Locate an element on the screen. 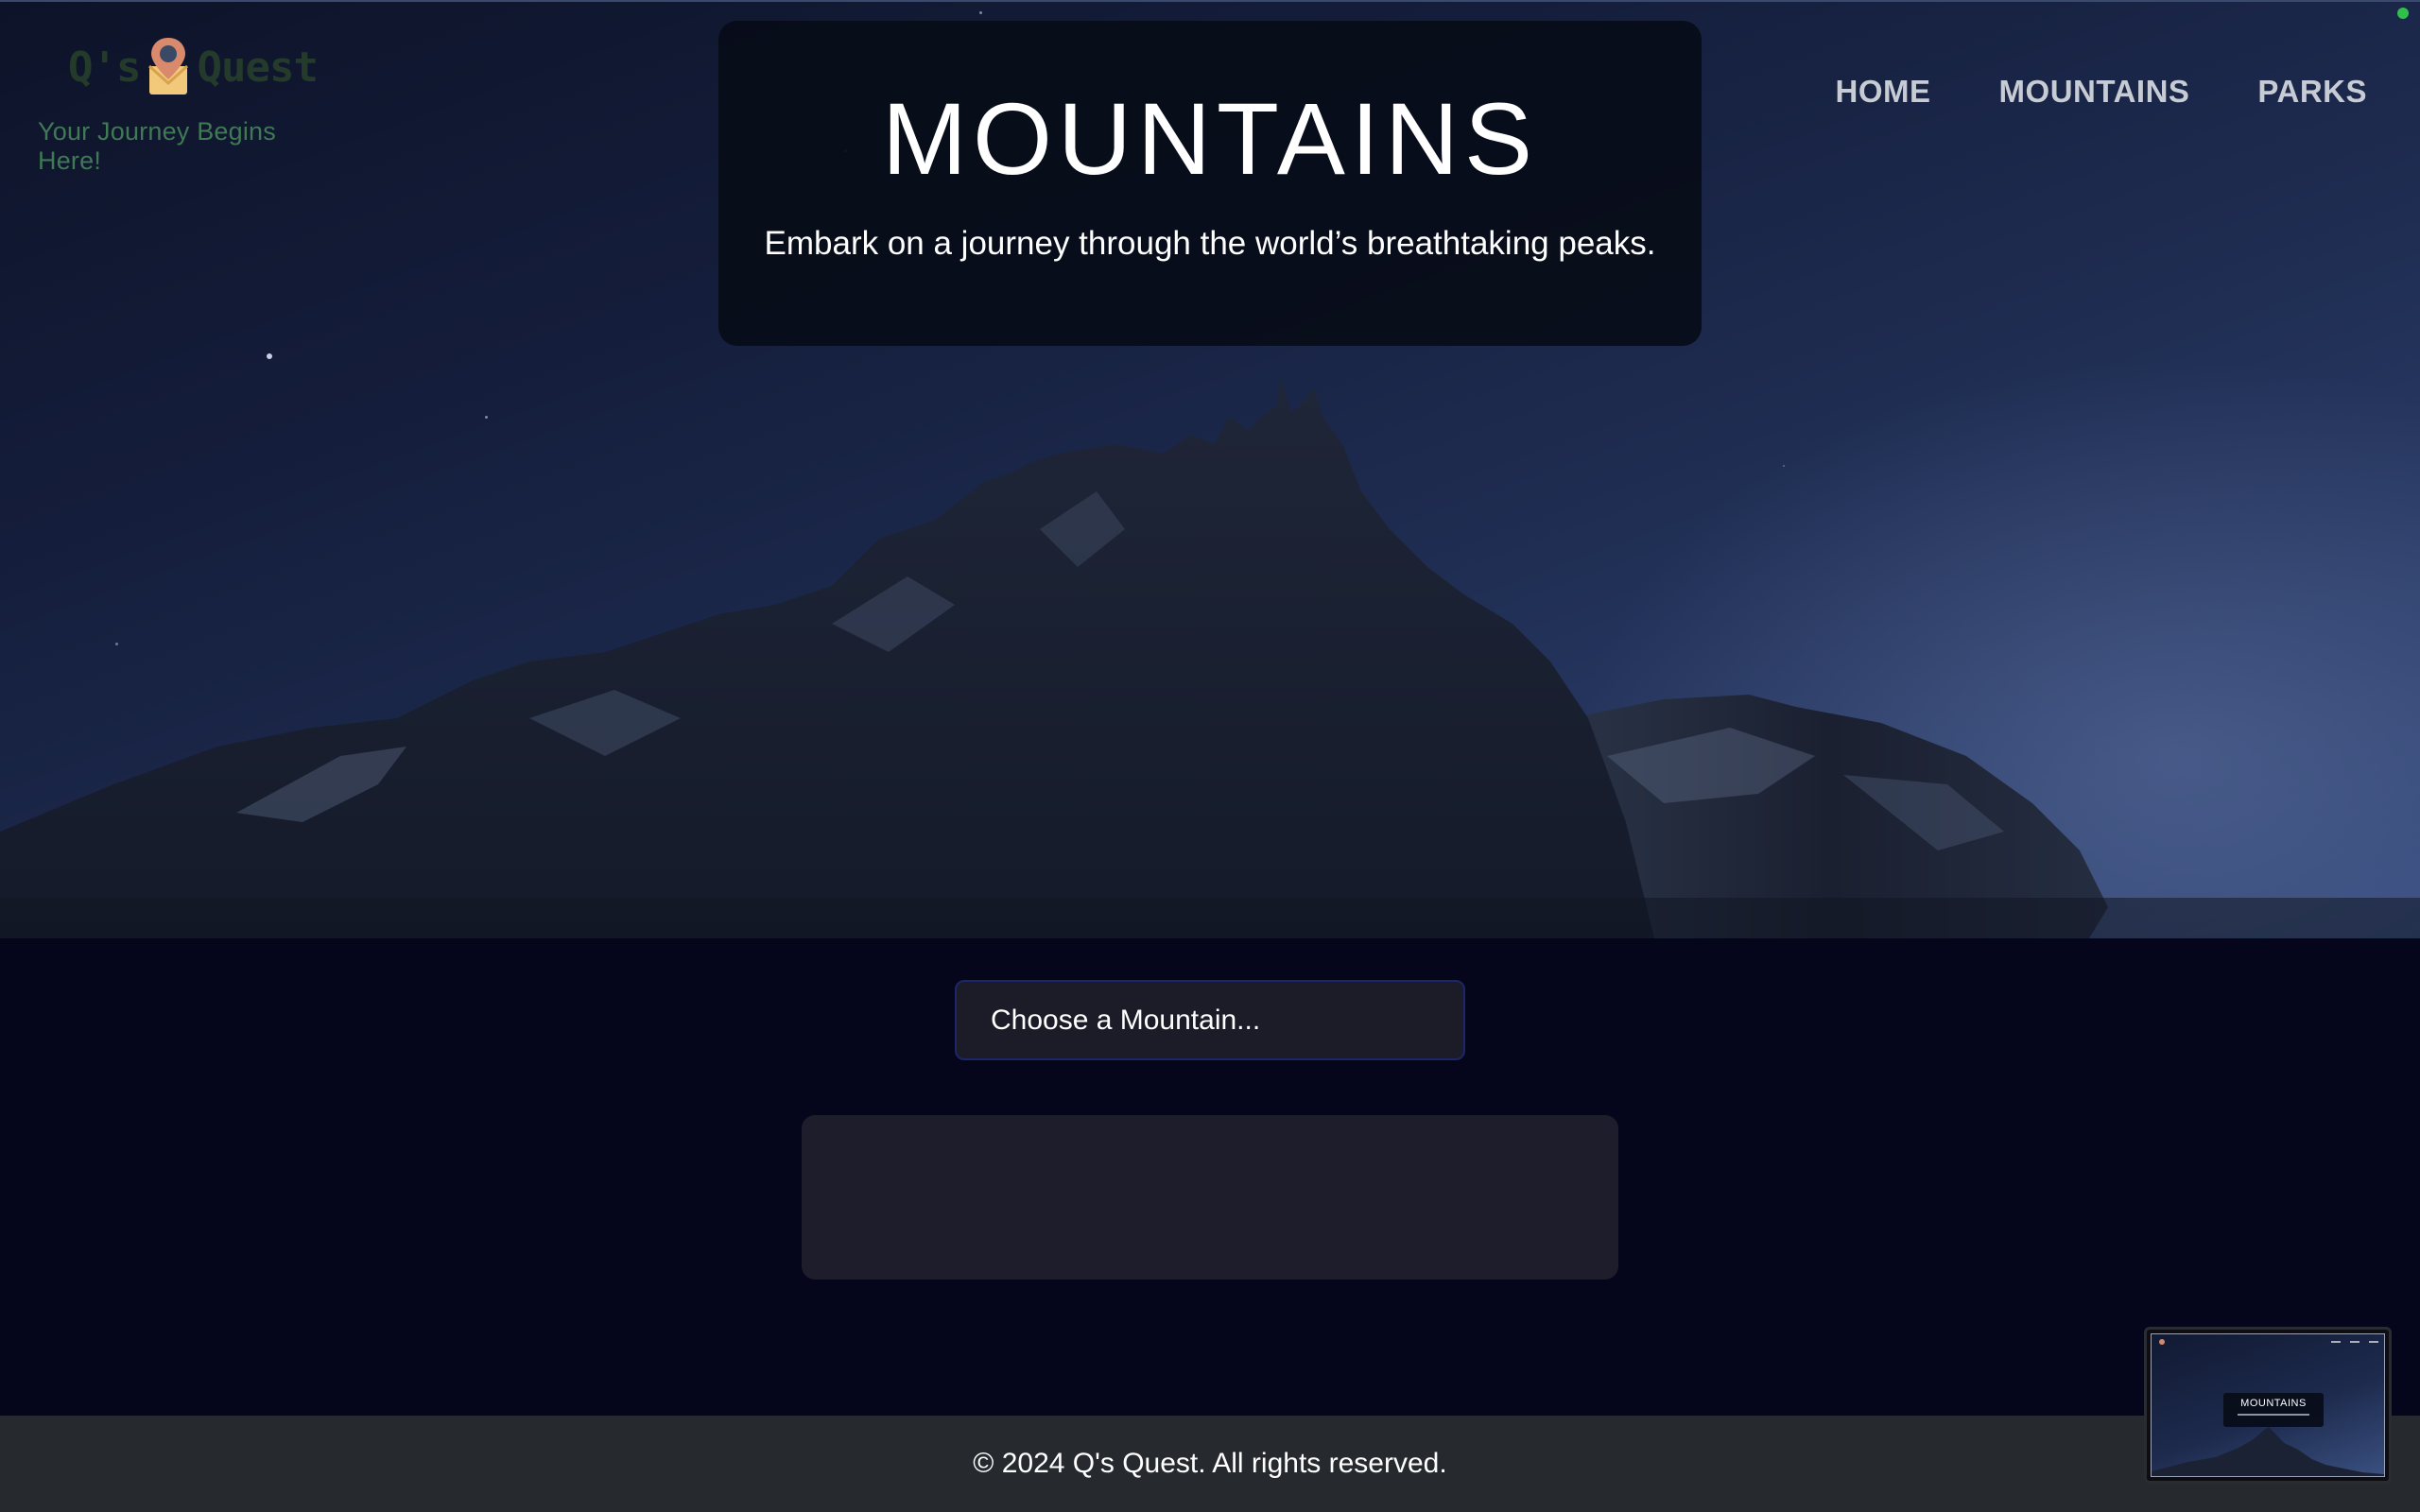 The height and width of the screenshot is (1512, 2420). brand-tagline: Your Journey Begins Here! is located at coordinates (157, 146).